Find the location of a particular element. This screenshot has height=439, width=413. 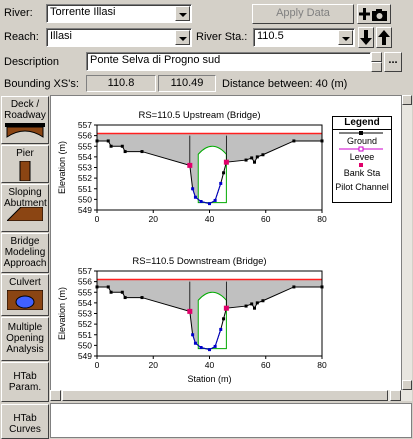

x-tick-label: 40 is located at coordinates (210, 219).